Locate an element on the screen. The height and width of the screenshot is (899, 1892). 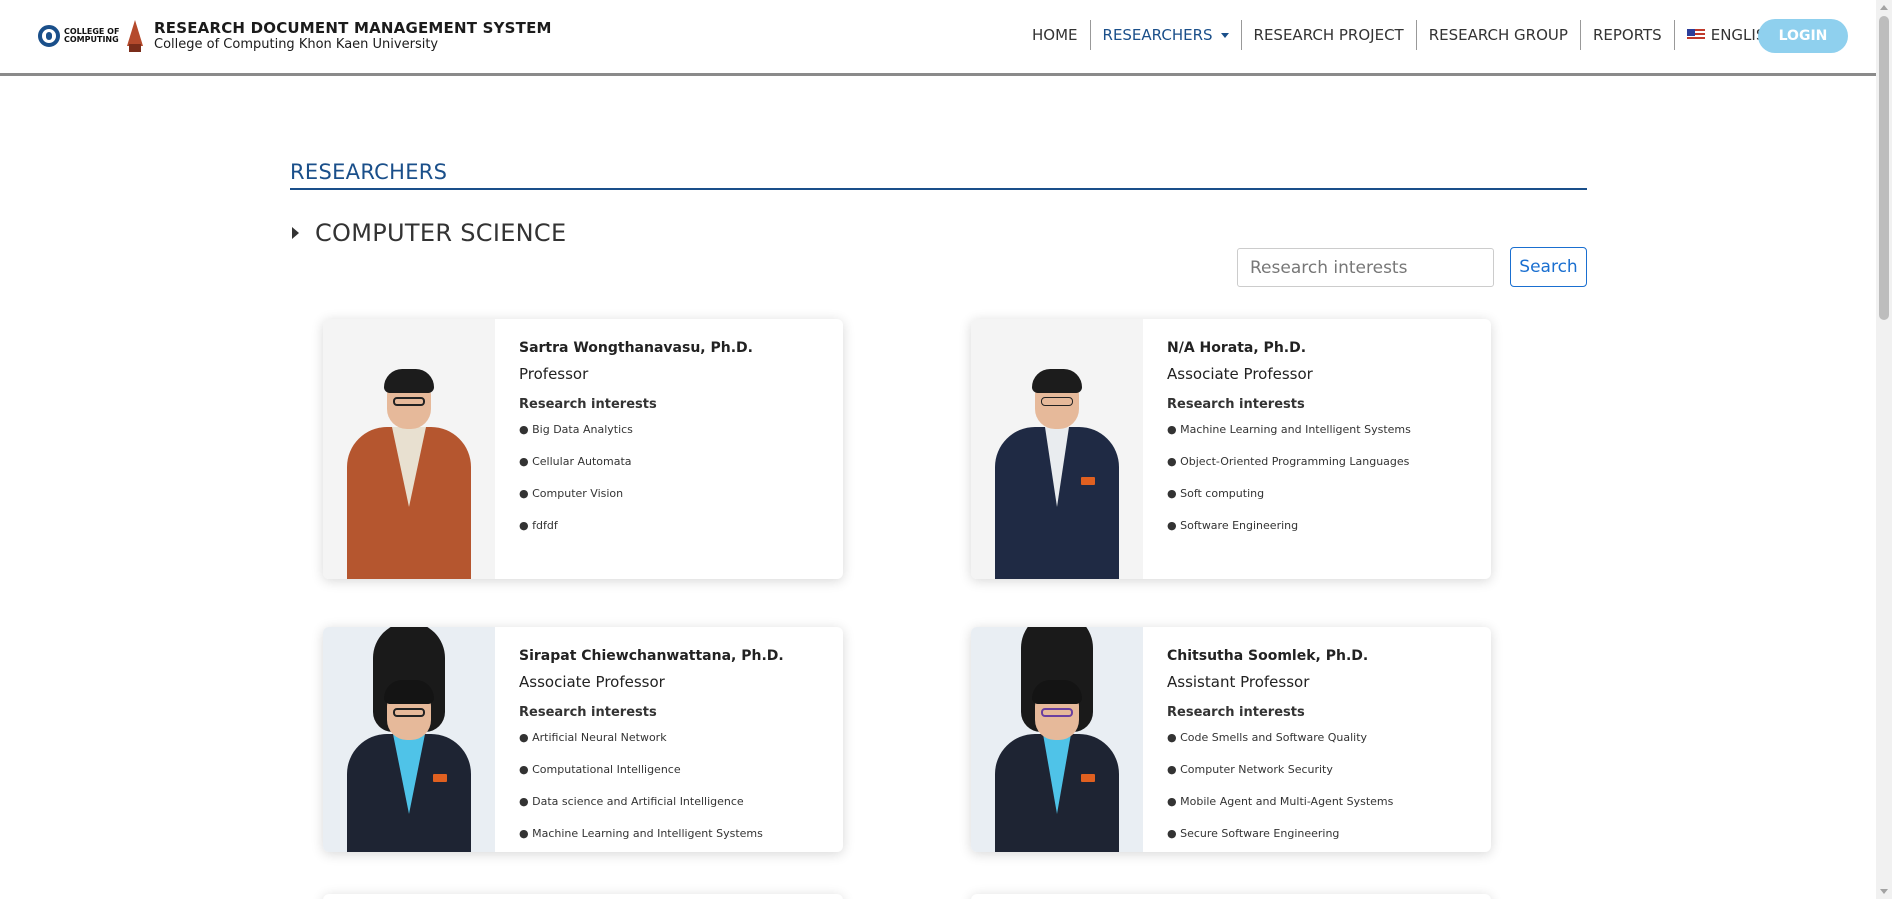
researcher-position: Professor is located at coordinates (554, 374).